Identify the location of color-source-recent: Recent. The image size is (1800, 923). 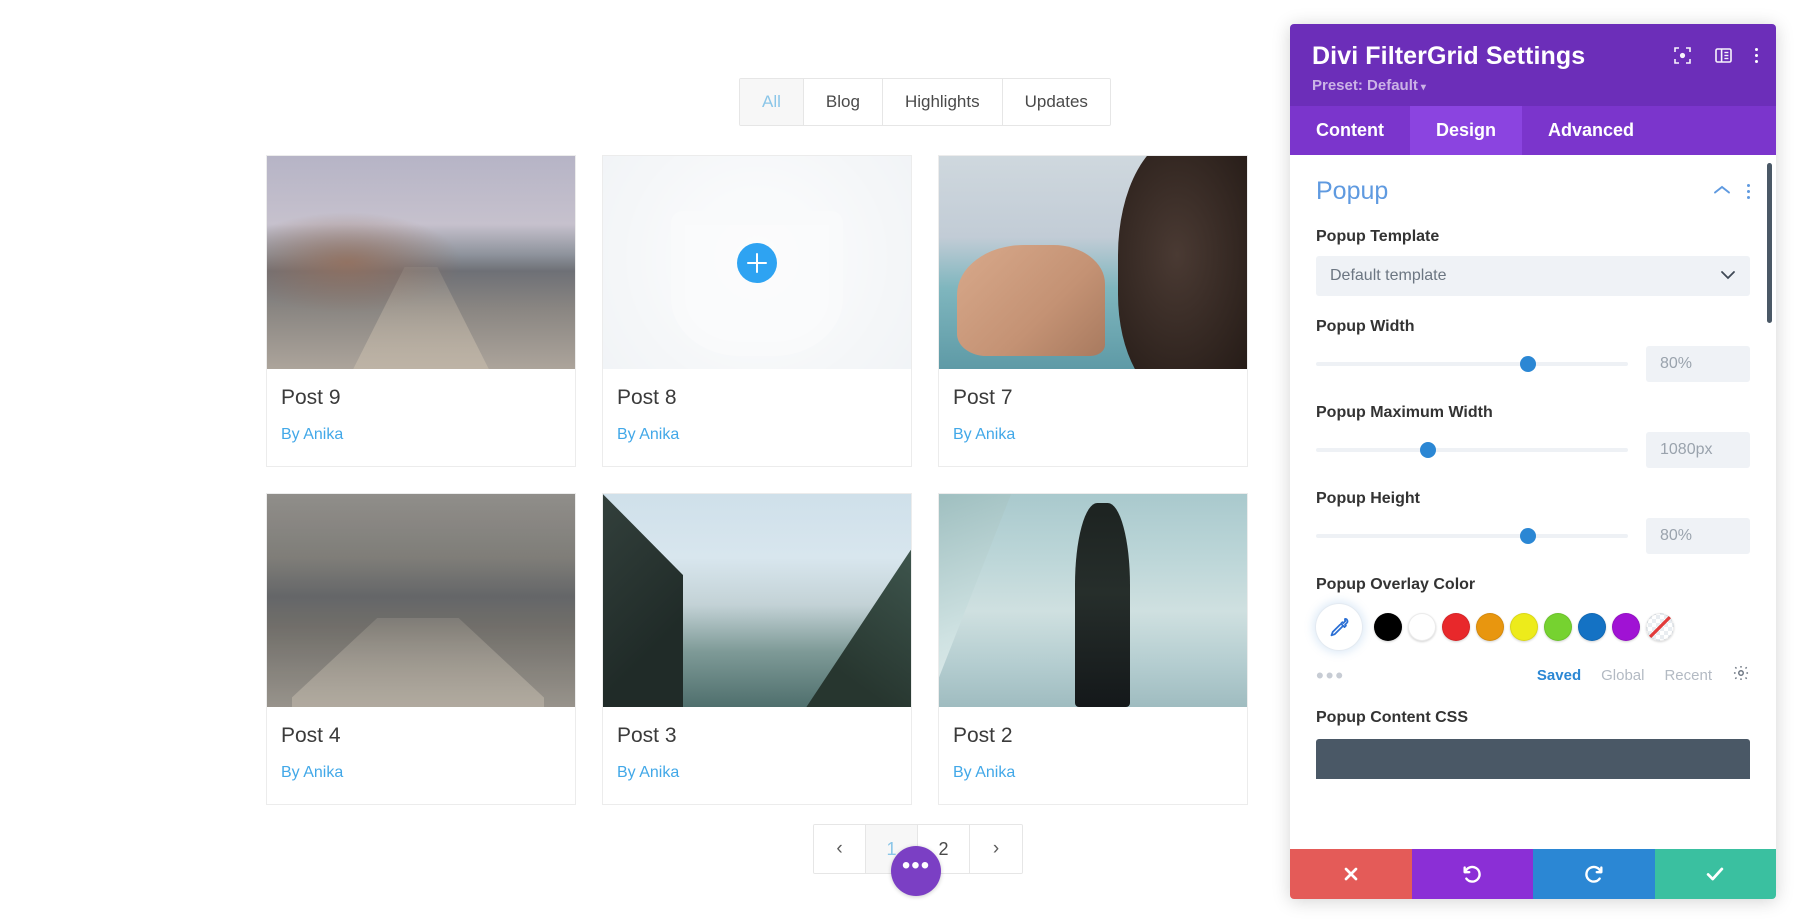
(1688, 675).